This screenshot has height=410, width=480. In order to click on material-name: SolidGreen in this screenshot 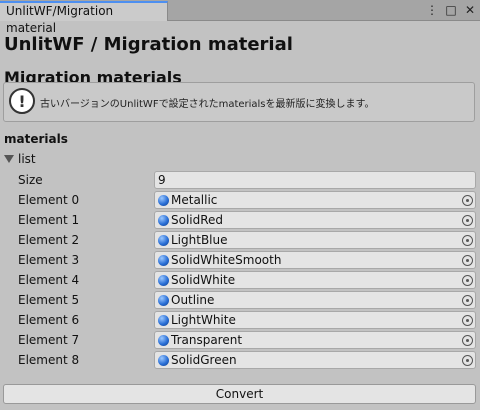, I will do `click(204, 360)`.